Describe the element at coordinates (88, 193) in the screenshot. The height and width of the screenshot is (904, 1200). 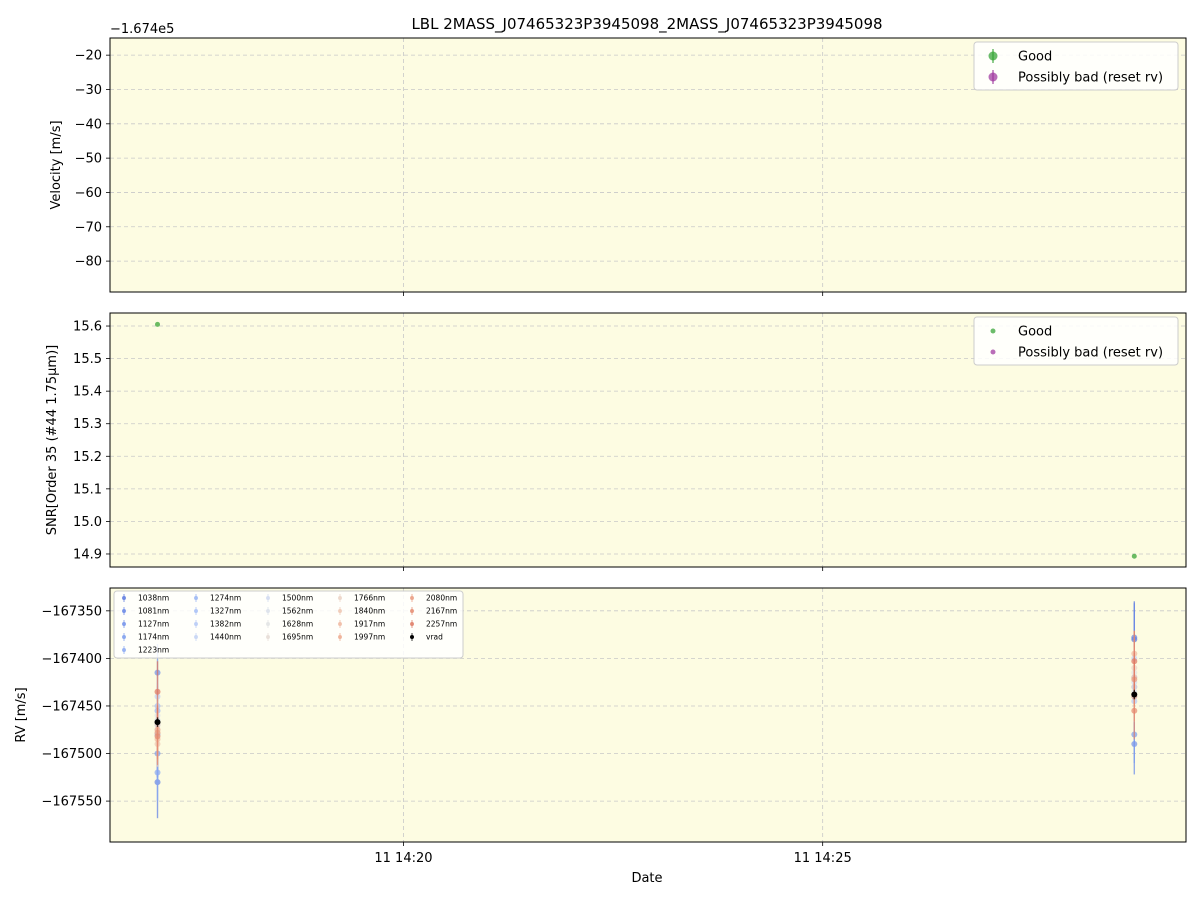
I see `y-tick-label: −60` at that location.